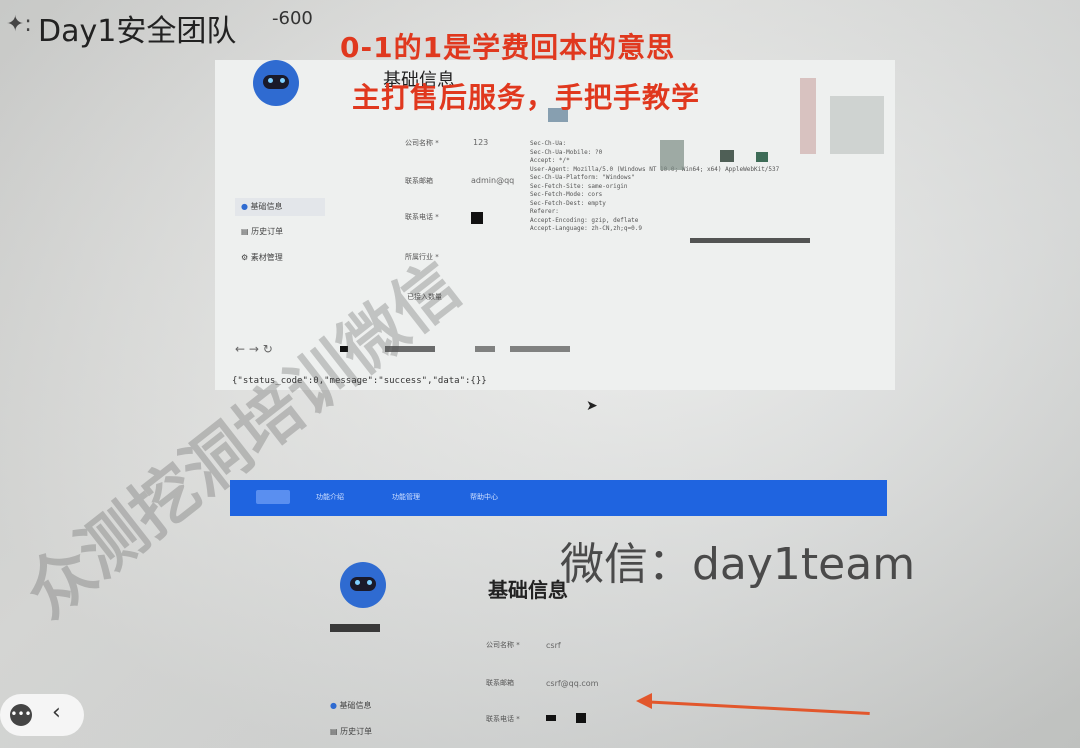 This screenshot has height=748, width=1080. I want to click on header-prefix: ✦:, so click(19, 24).